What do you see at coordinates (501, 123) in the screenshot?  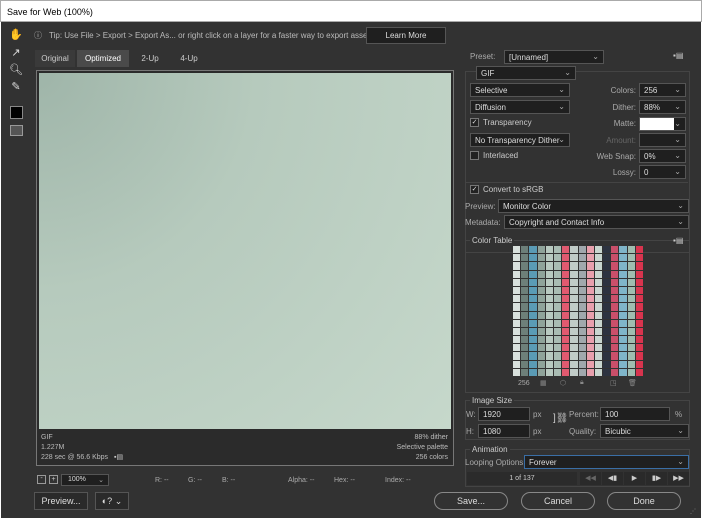 I see `transparency-checkbox: ✓ Transparency` at bounding box center [501, 123].